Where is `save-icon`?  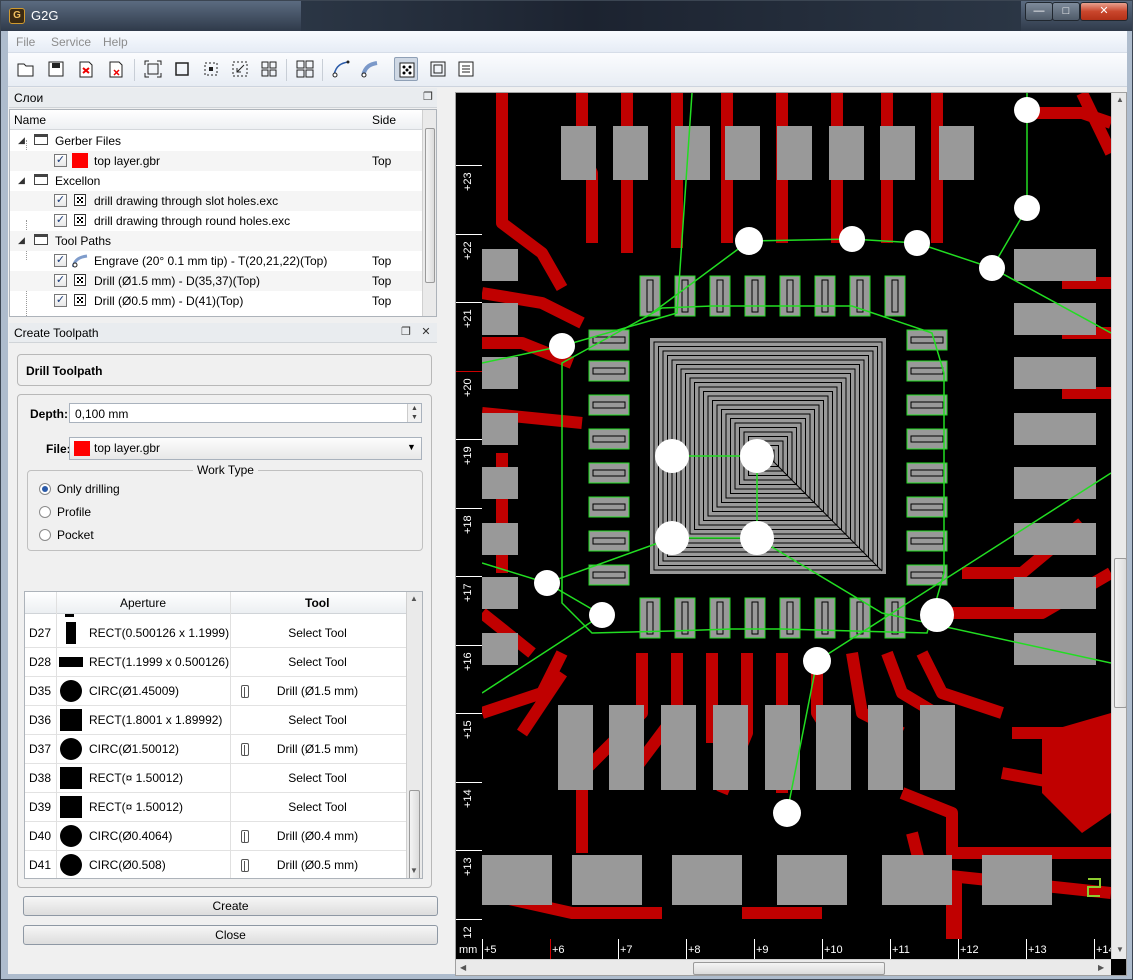 save-icon is located at coordinates (56, 69).